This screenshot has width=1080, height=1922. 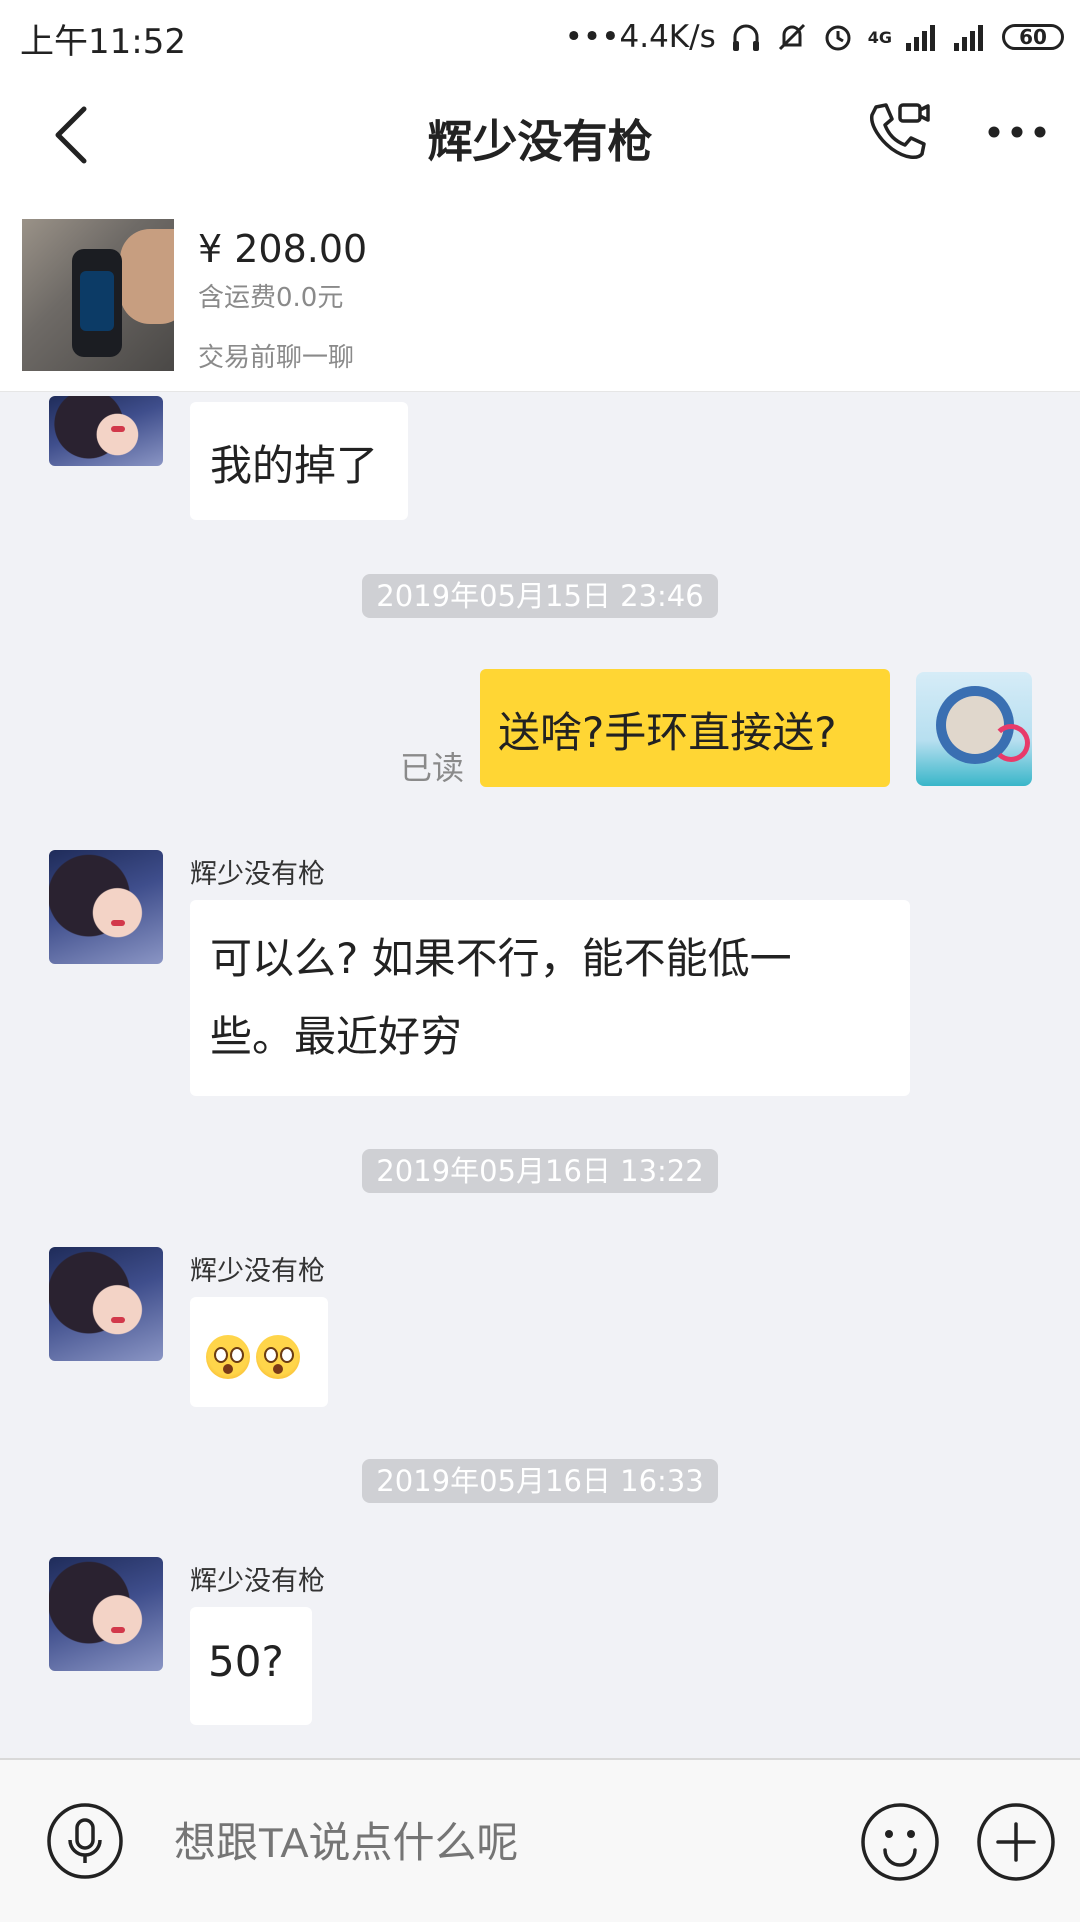 I want to click on status-icons: •••4.4K/s 4G 60, so click(x=814, y=37).